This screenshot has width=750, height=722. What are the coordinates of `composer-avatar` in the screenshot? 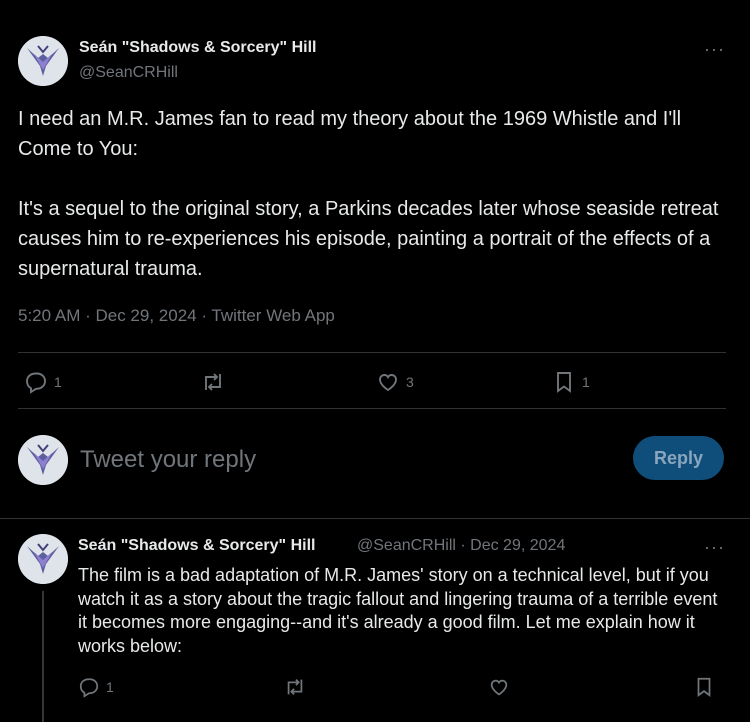 It's located at (43, 460).